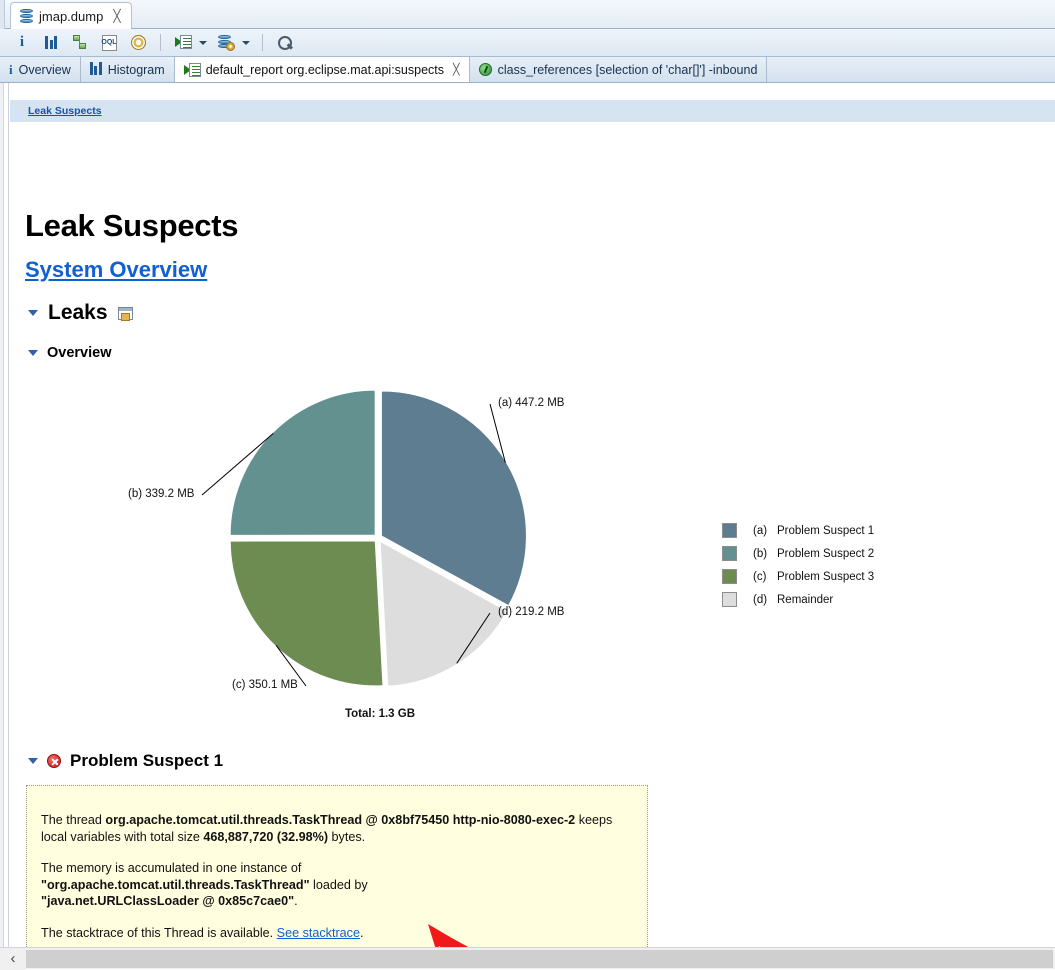  What do you see at coordinates (147, 760) in the screenshot?
I see `section-title: Problem Suspect 1` at bounding box center [147, 760].